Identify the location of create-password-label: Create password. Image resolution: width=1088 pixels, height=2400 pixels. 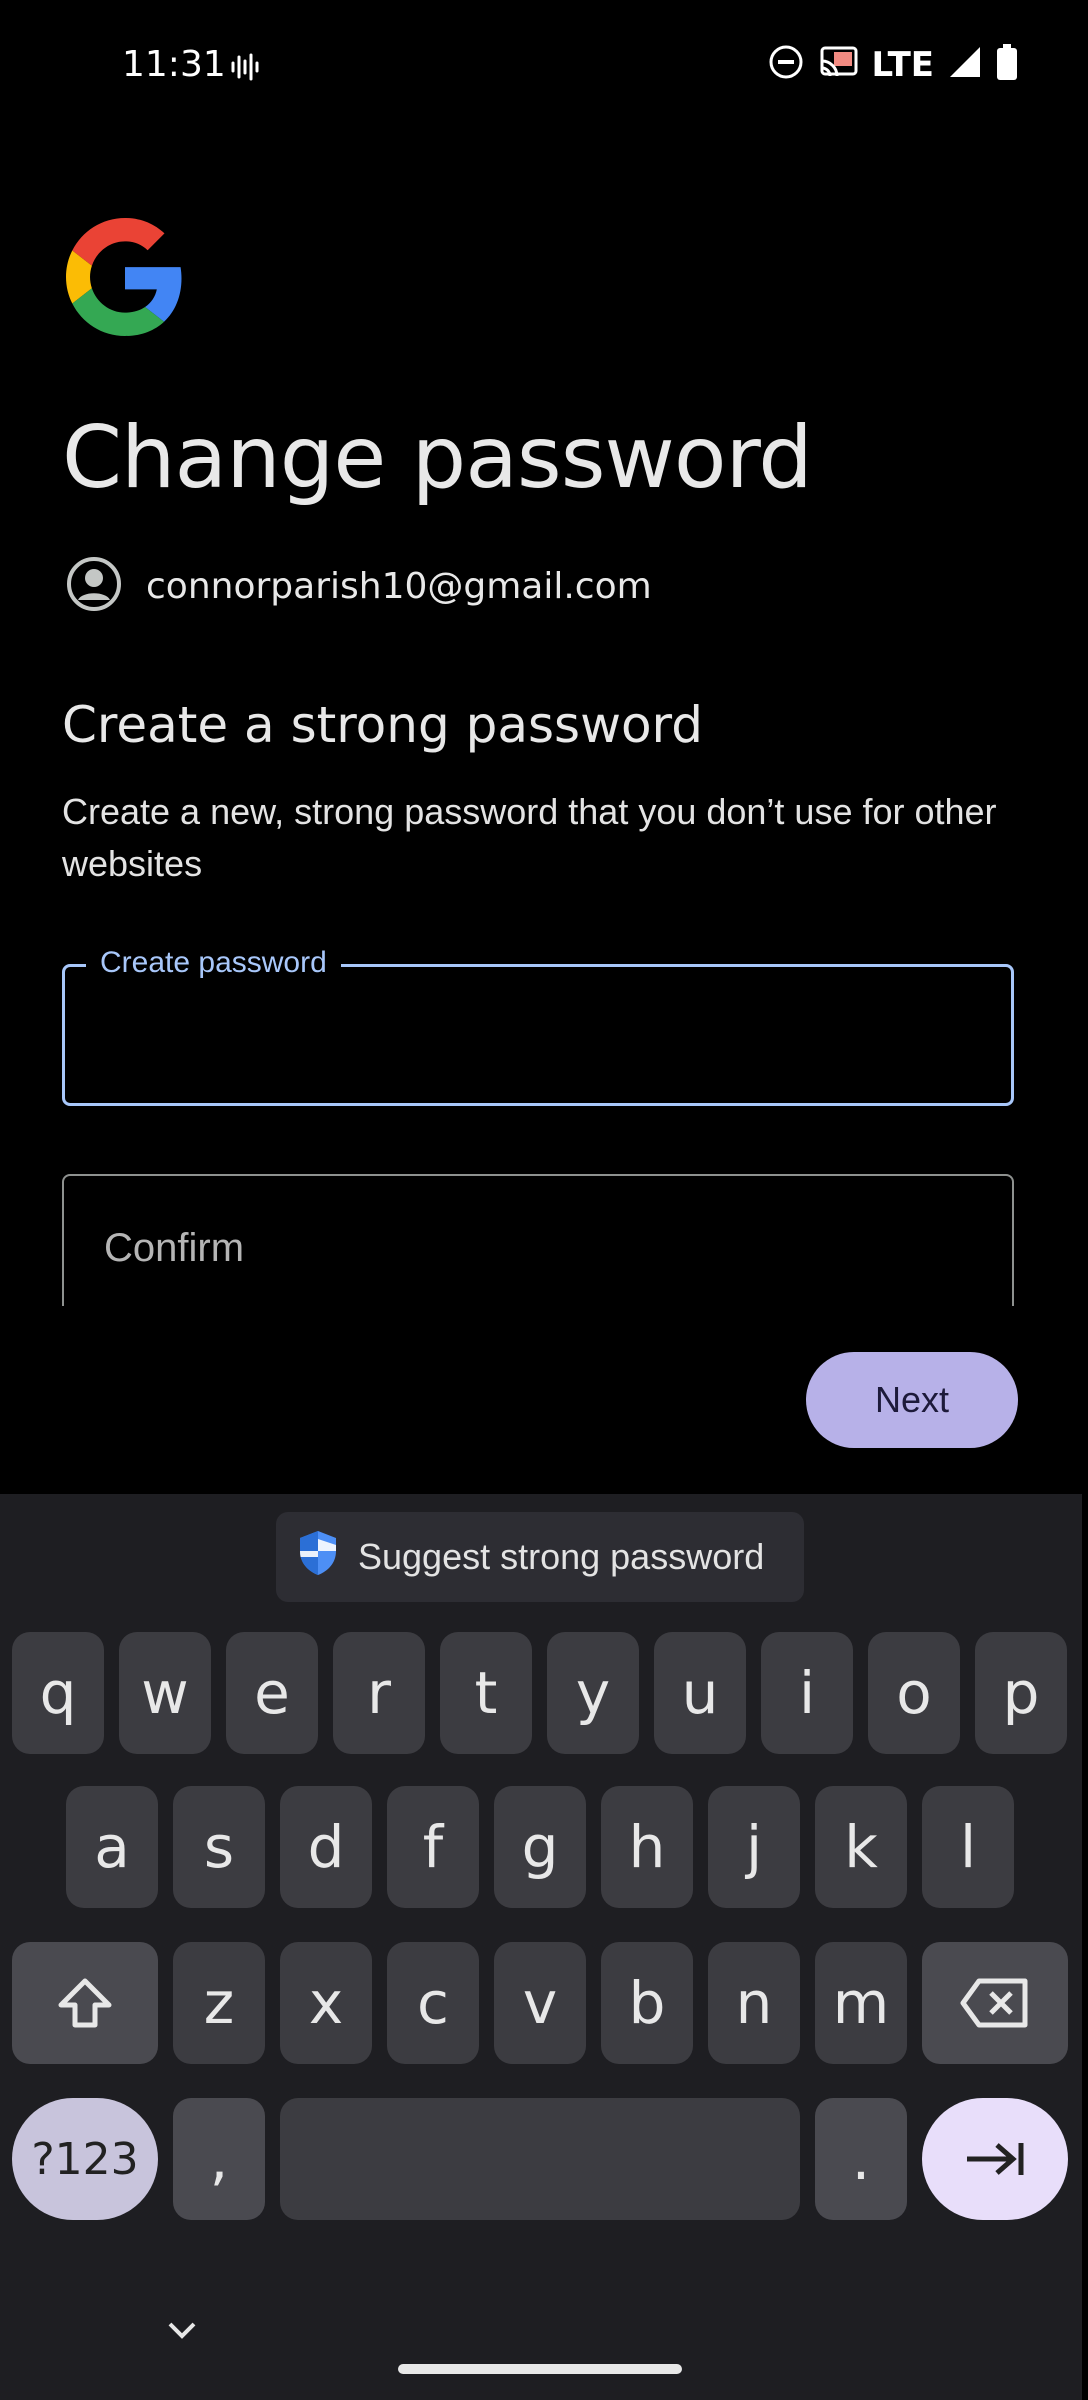
(213, 963).